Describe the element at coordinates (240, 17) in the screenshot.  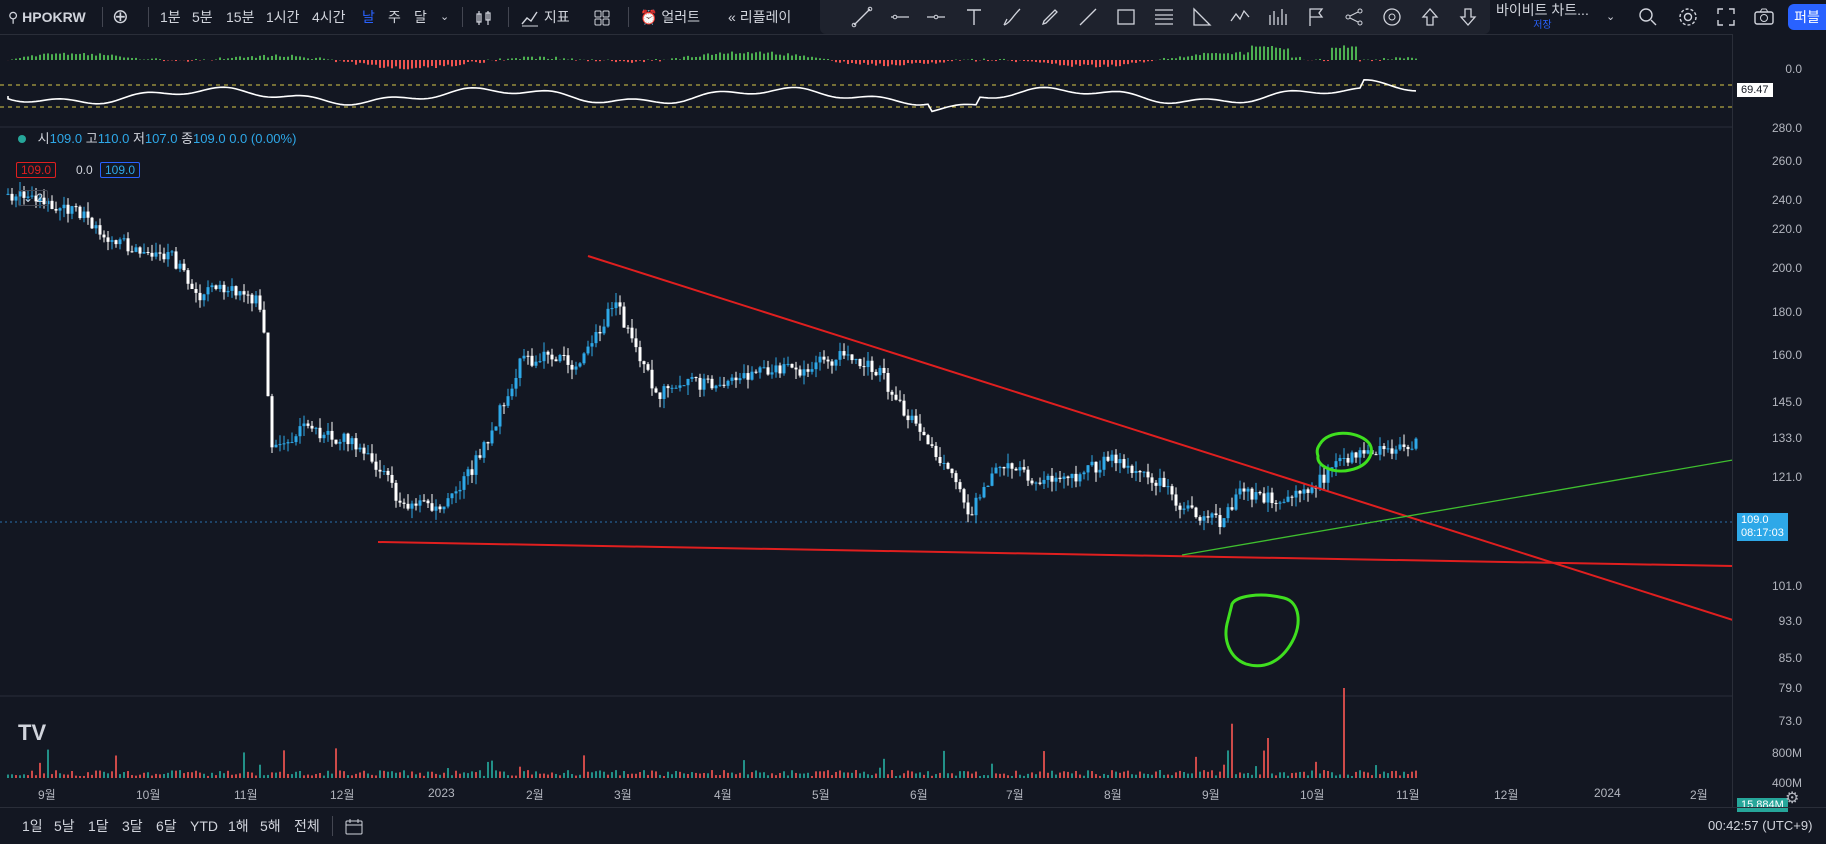
I see `interval-15m: 15분` at that location.